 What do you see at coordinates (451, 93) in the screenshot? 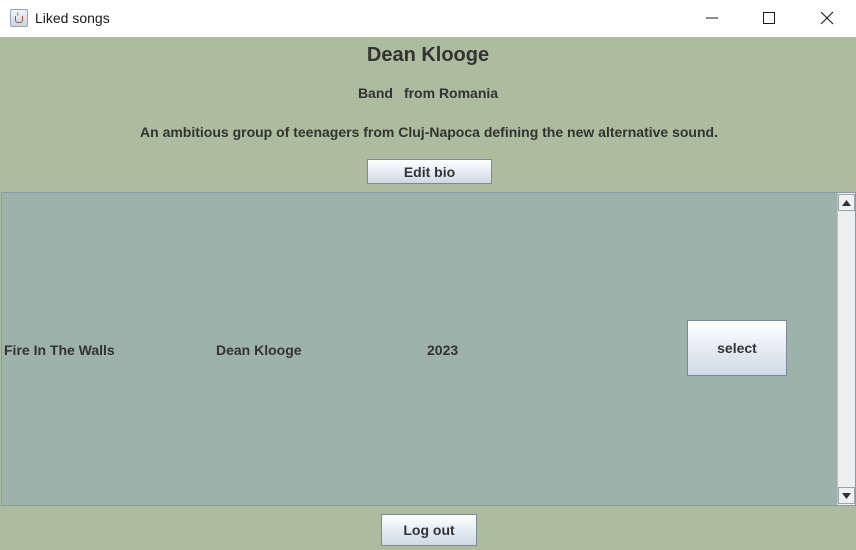
I see `artist-origin: from Romania` at bounding box center [451, 93].